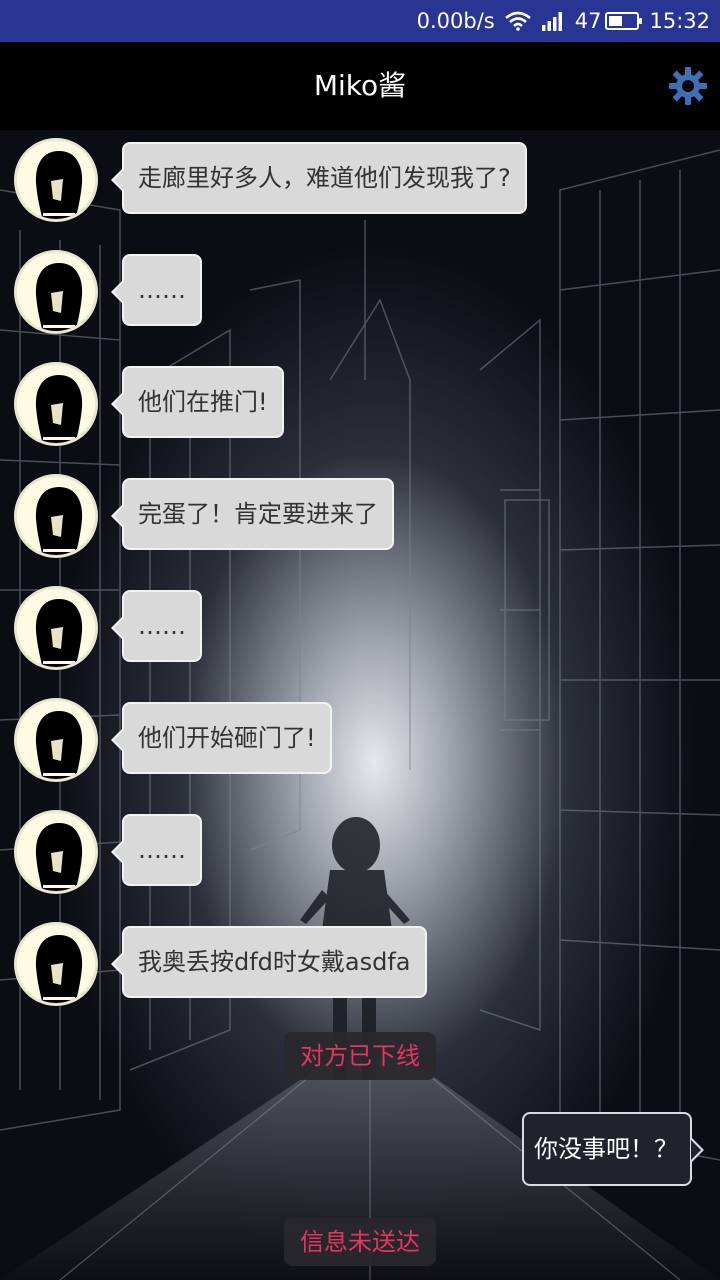 This screenshot has width=720, height=1280. What do you see at coordinates (360, 21) in the screenshot?
I see `status-bar: 0.00b/s 47 15:32` at bounding box center [360, 21].